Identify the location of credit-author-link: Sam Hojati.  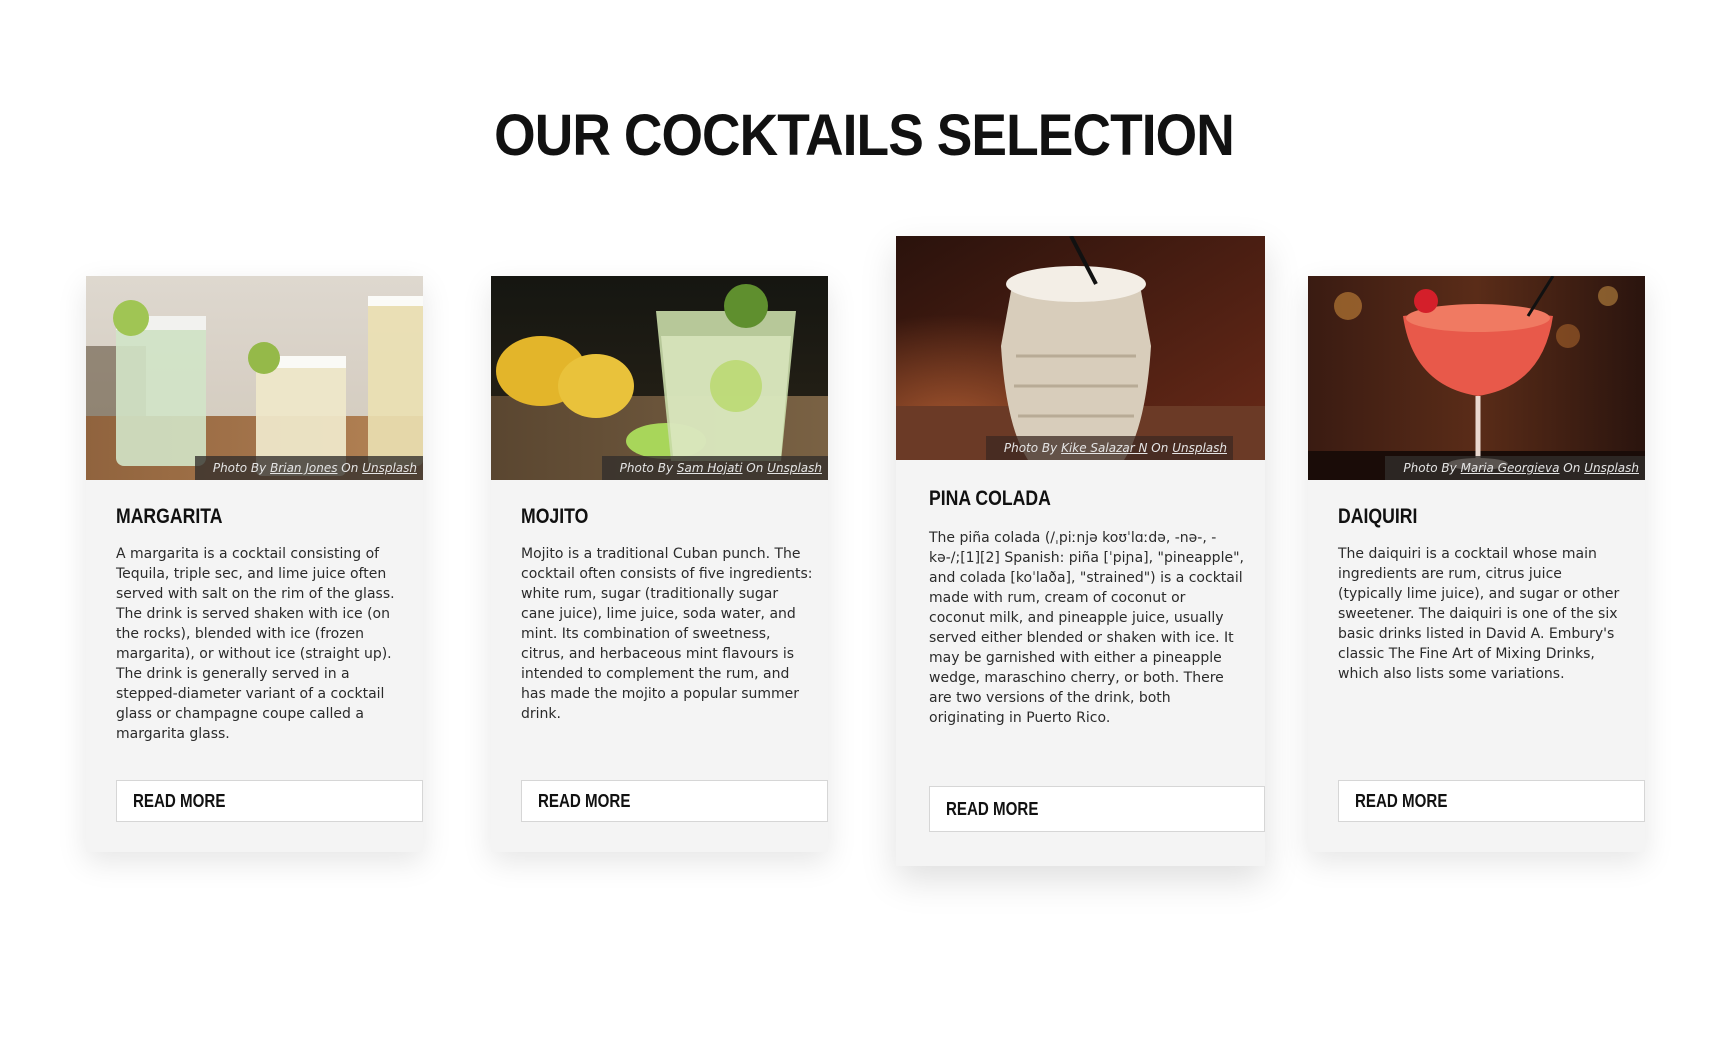
(710, 468).